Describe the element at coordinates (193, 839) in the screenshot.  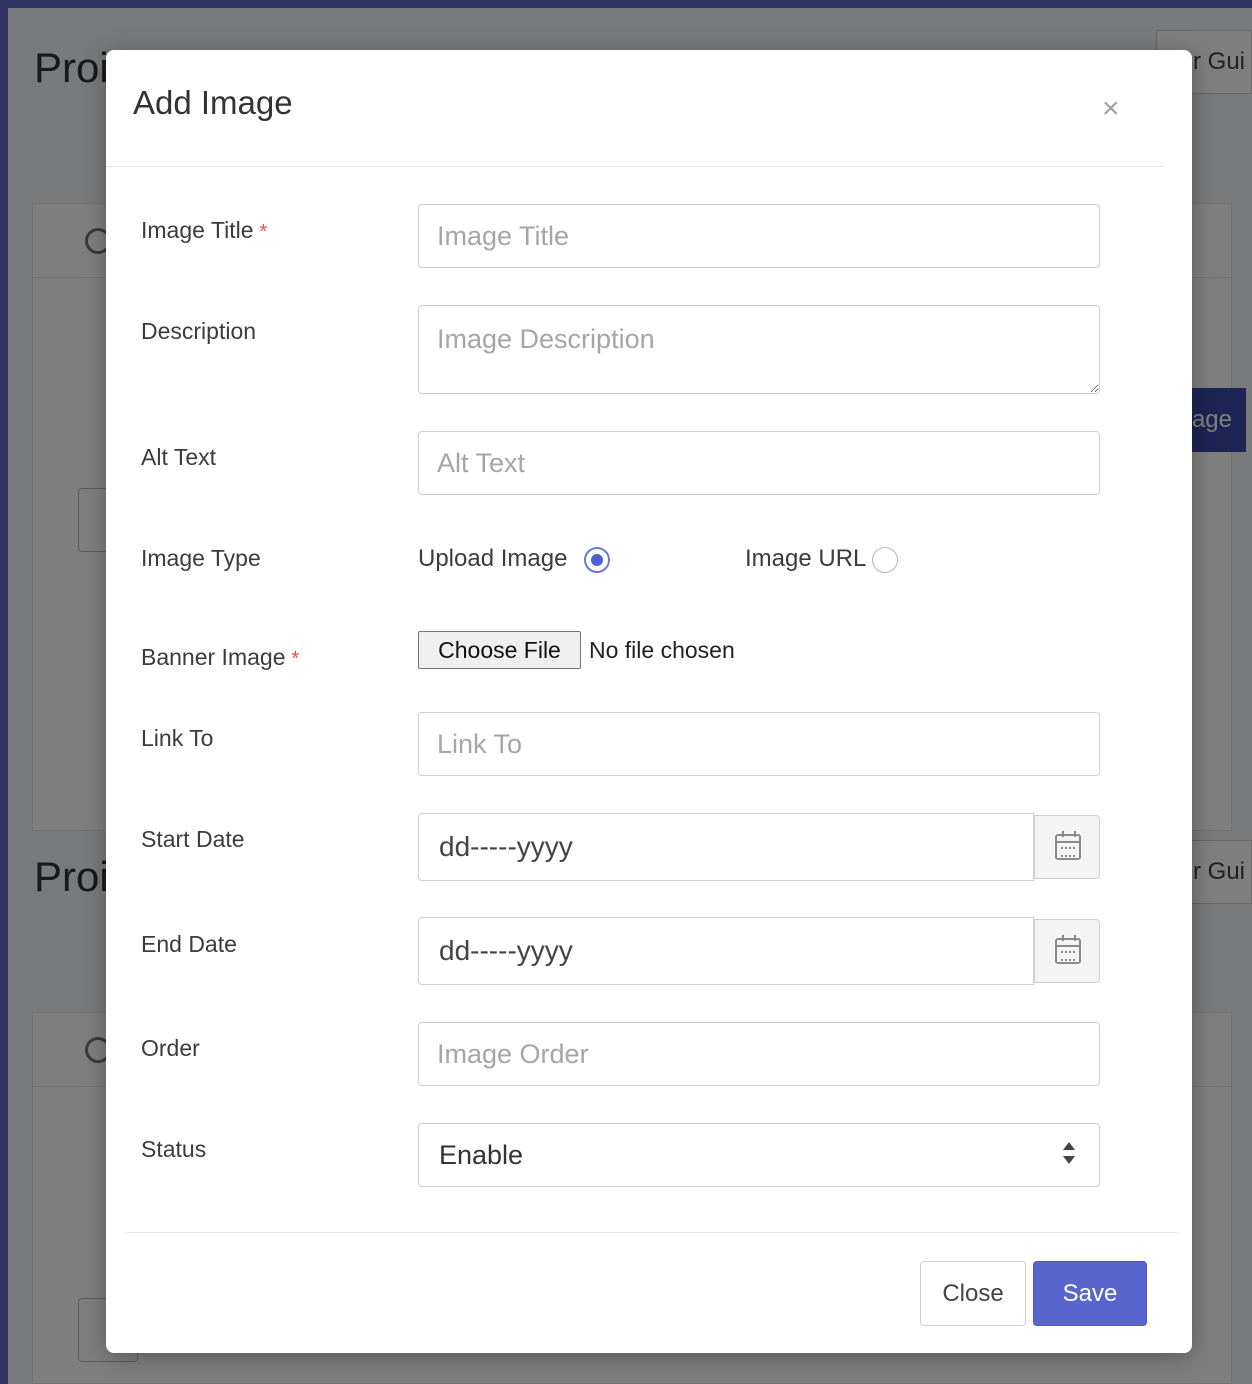
I see `start-date-label: Start Date` at that location.